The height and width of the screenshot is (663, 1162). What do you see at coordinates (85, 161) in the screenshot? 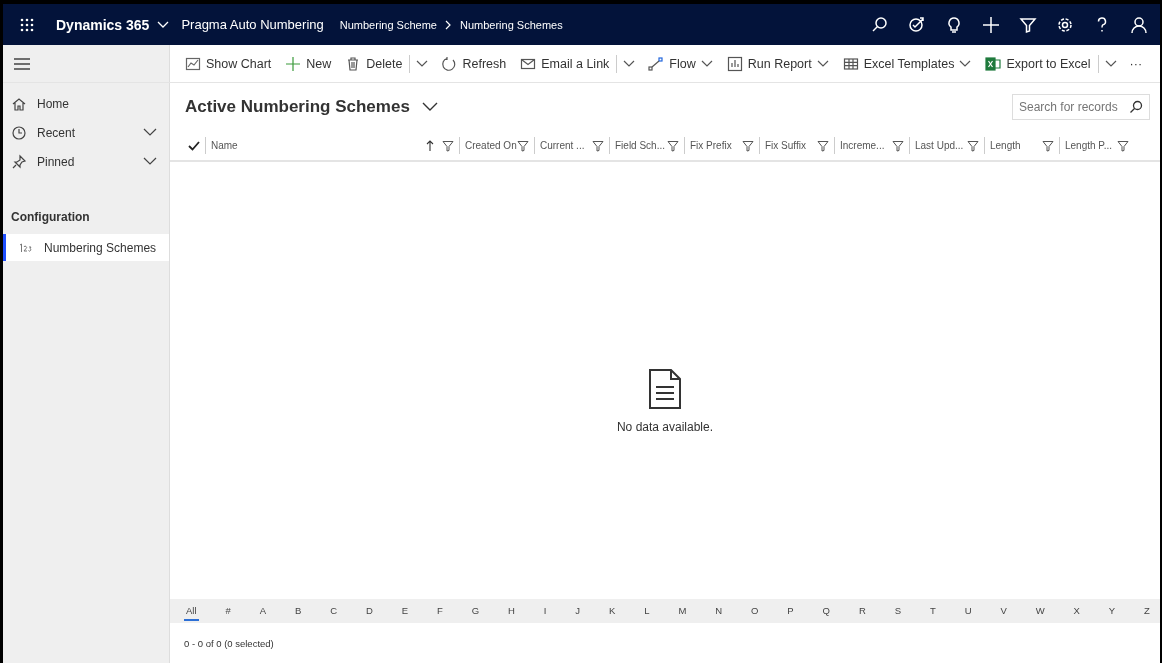
I see `nav-item: Pinned` at bounding box center [85, 161].